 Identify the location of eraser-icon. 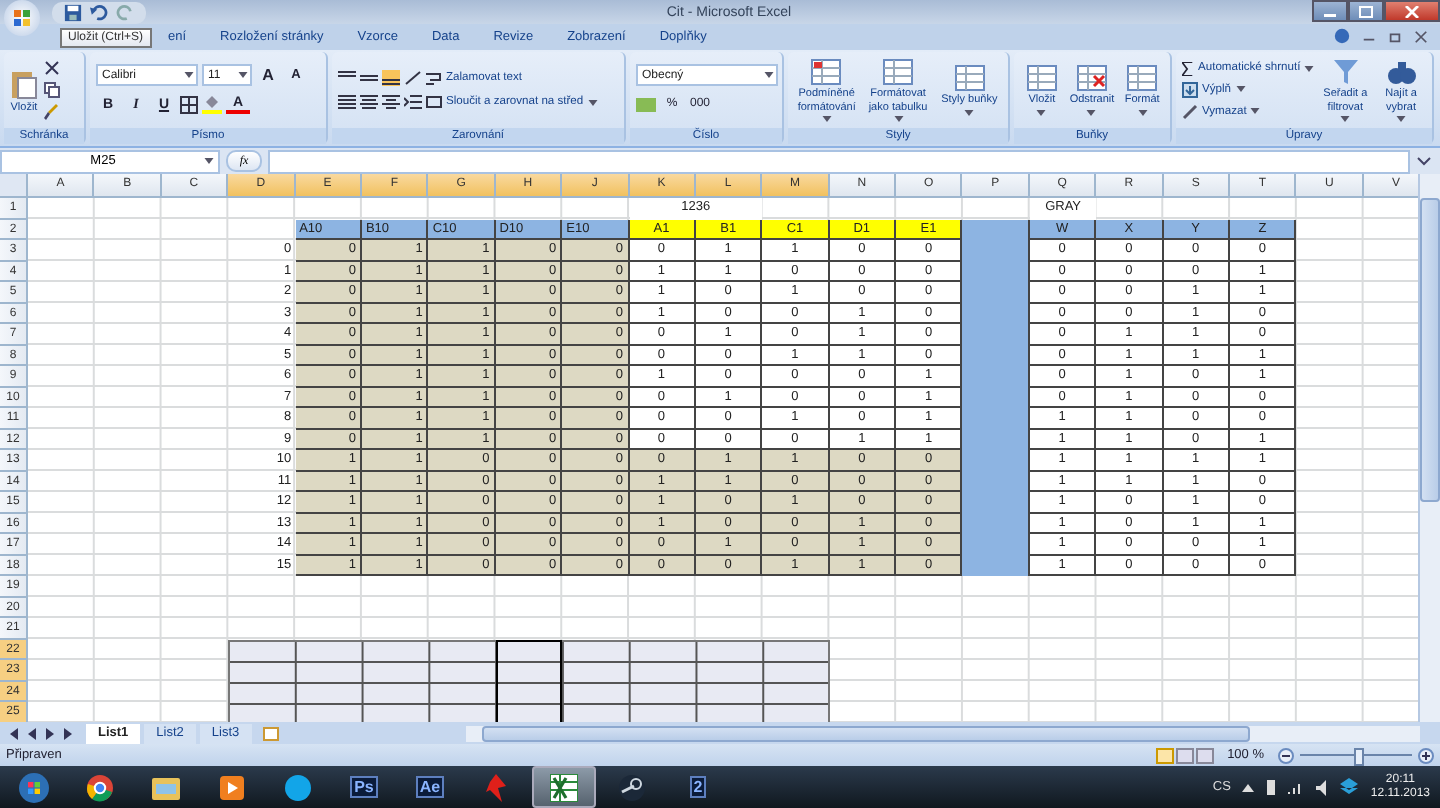
(1190, 111).